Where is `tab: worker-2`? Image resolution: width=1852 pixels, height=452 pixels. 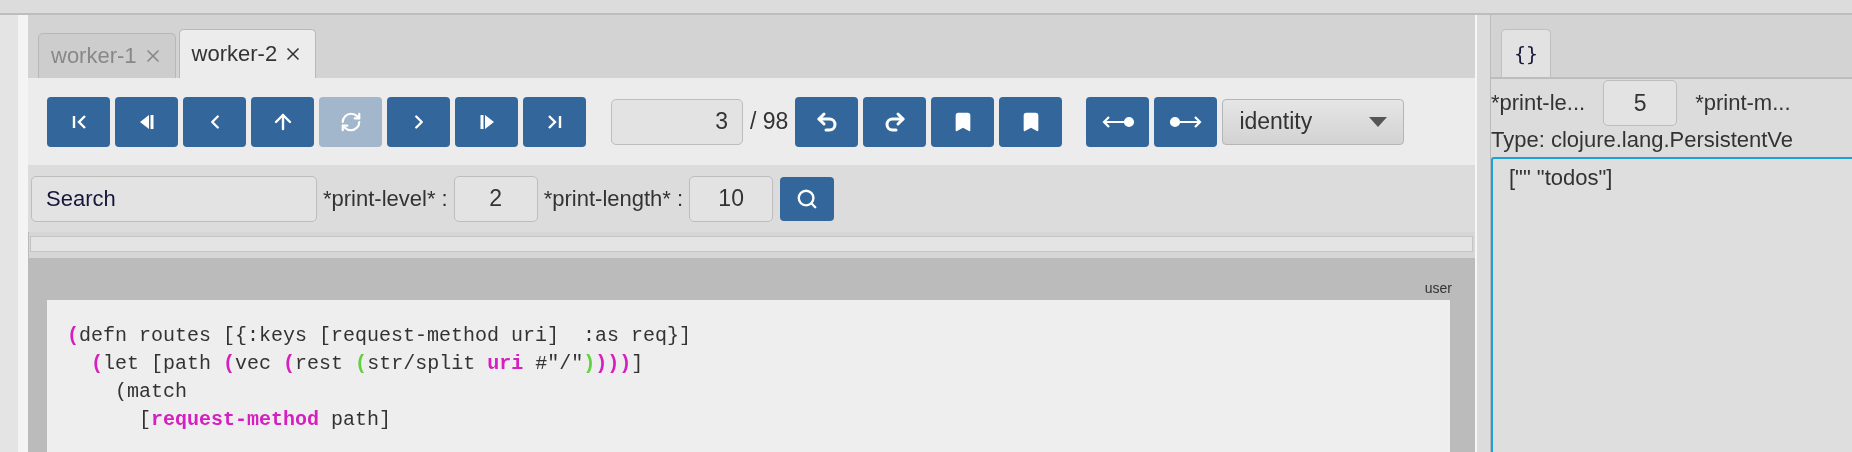
tab: worker-2 is located at coordinates (247, 53).